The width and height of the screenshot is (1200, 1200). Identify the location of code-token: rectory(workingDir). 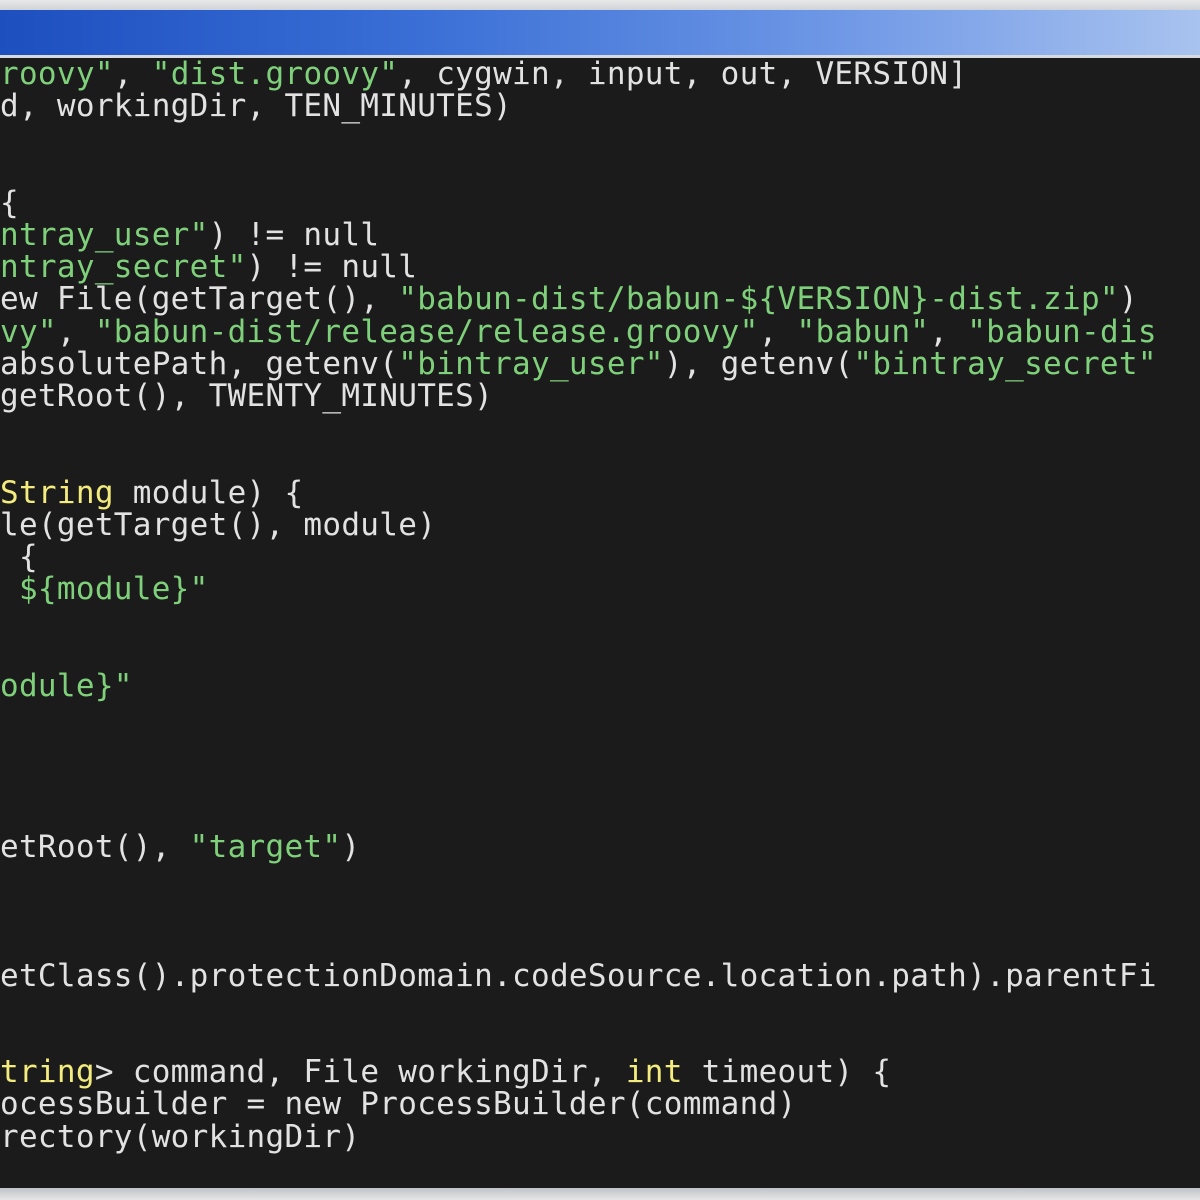
(180, 1136).